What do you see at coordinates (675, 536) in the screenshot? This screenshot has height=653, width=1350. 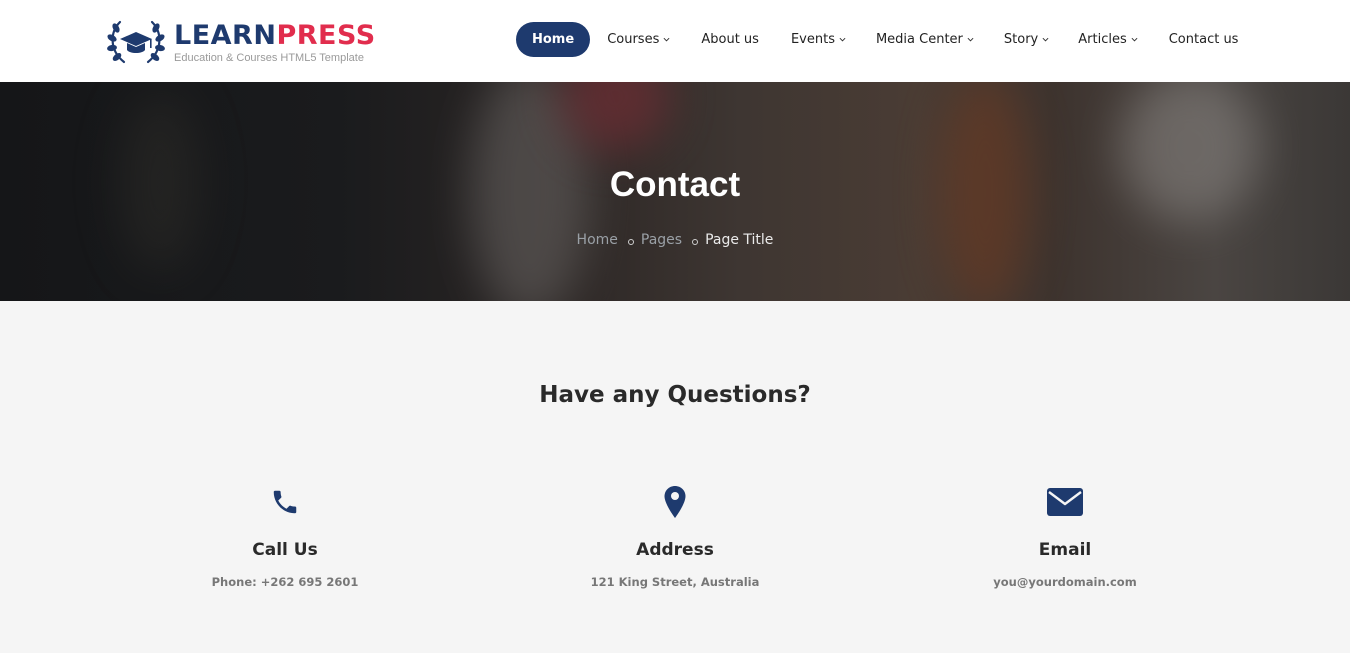 I see `contact-card-address: Address 121 King Street, Australia` at bounding box center [675, 536].